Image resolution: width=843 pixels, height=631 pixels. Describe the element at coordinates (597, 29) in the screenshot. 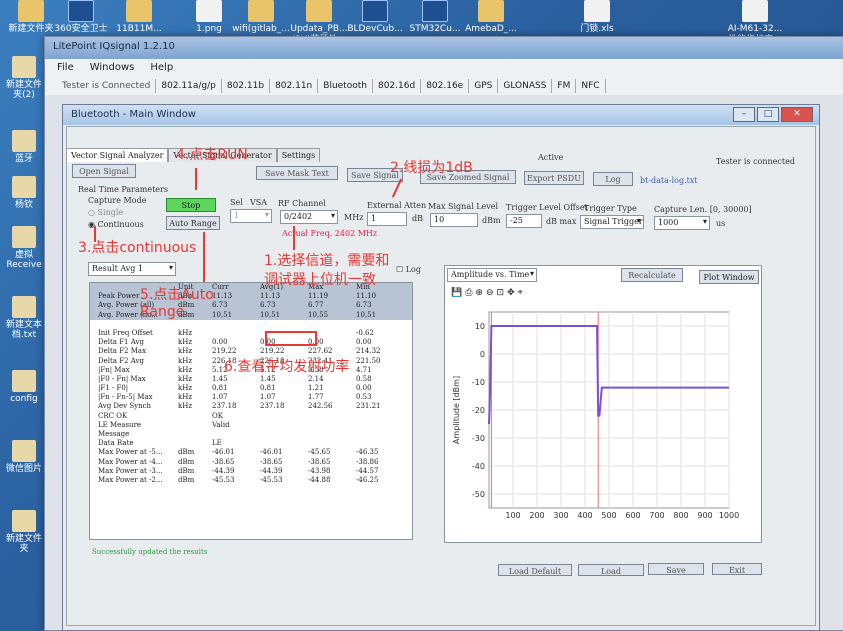

I see `desktop-icon-label: 门锁.xls` at that location.